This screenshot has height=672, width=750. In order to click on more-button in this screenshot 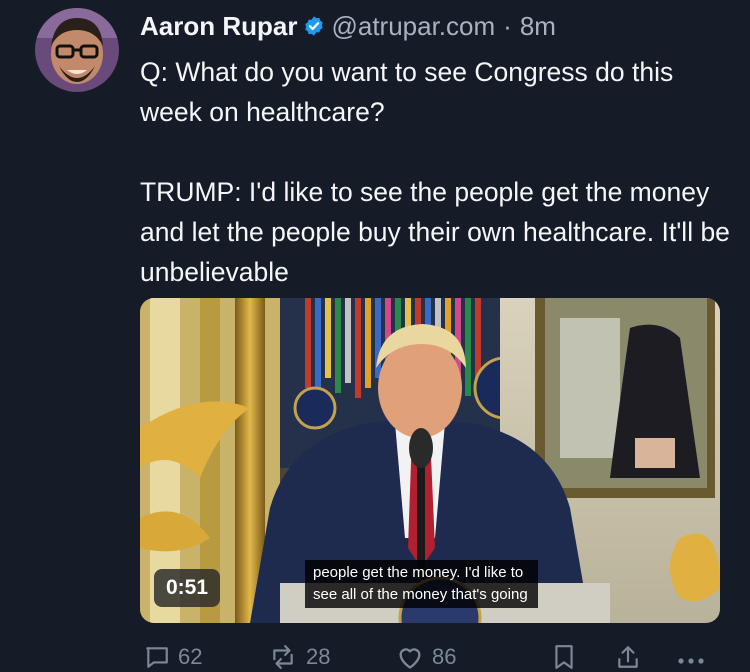, I will do `click(691, 657)`.